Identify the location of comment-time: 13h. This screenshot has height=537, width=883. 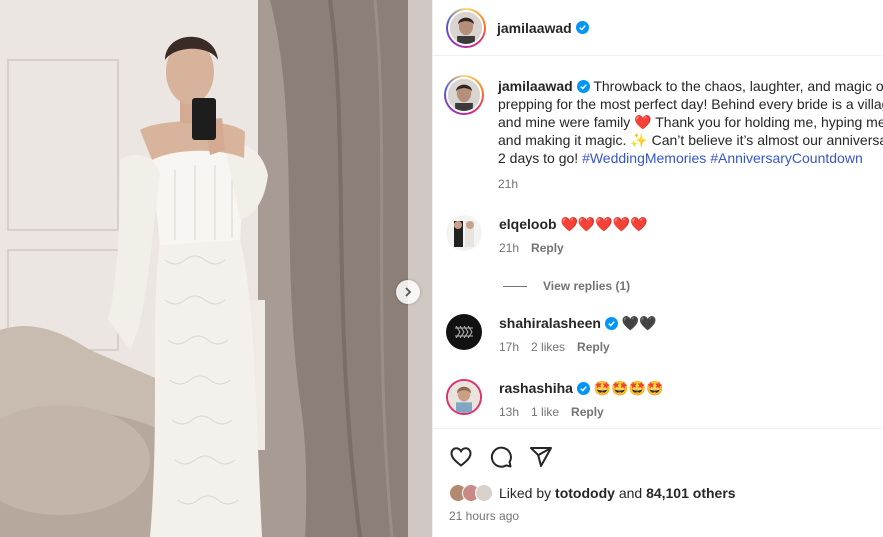
(509, 412).